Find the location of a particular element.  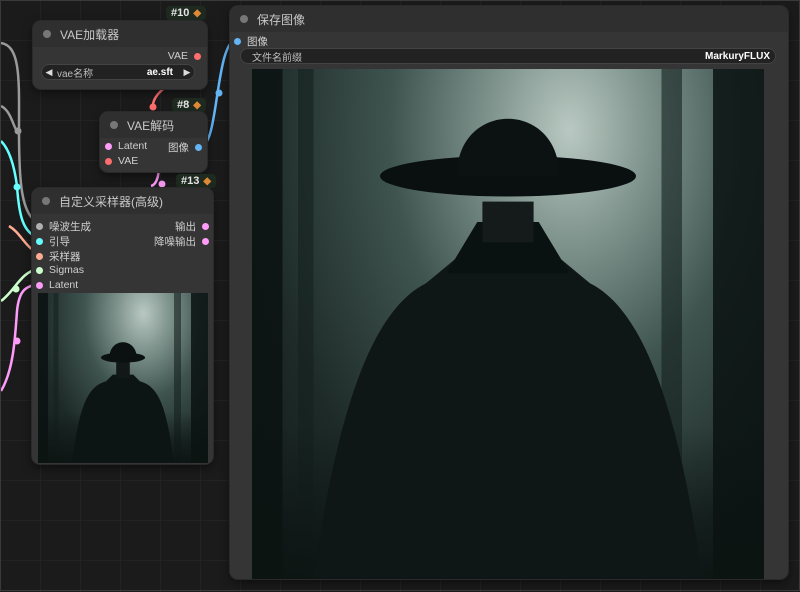

save-image-title-bar: 保存图像 is located at coordinates (509, 19).